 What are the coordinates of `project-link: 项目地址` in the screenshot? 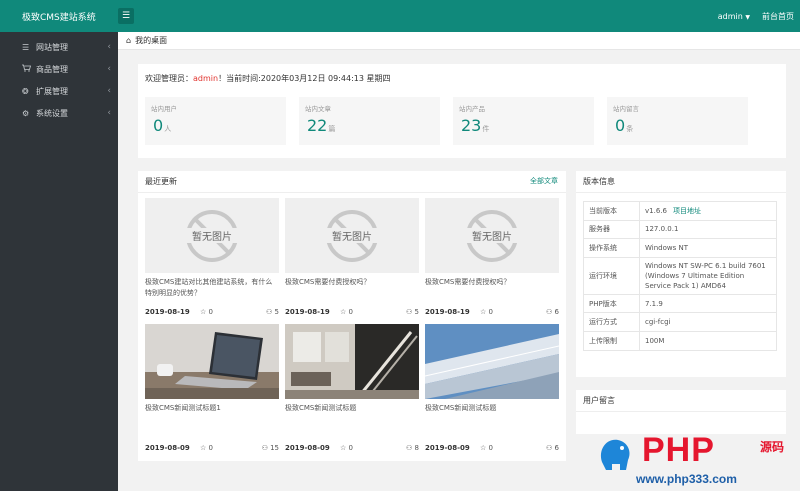 It's located at (687, 211).